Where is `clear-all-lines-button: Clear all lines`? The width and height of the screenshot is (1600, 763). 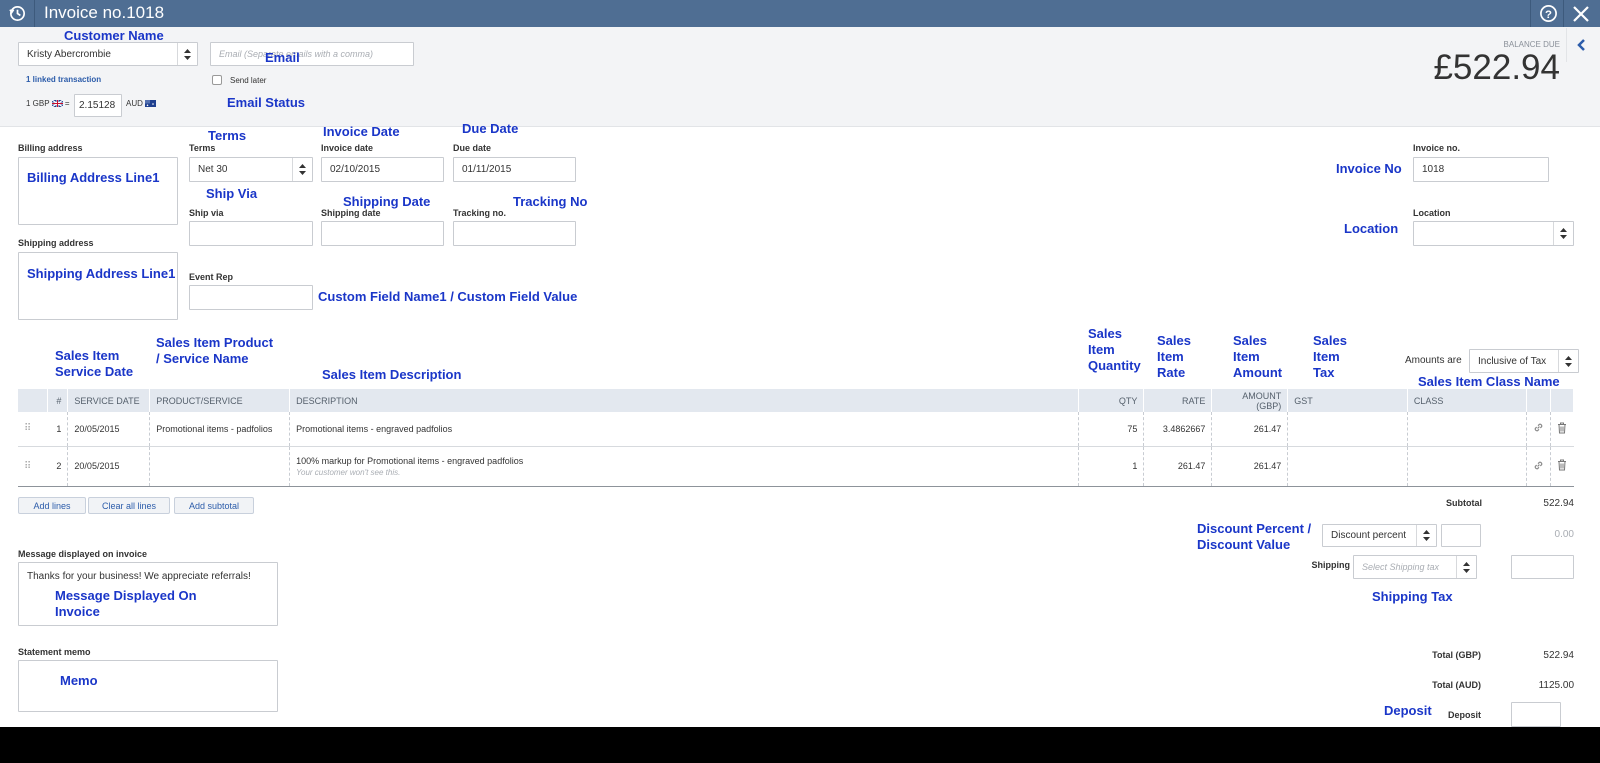
clear-all-lines-button: Clear all lines is located at coordinates (129, 505).